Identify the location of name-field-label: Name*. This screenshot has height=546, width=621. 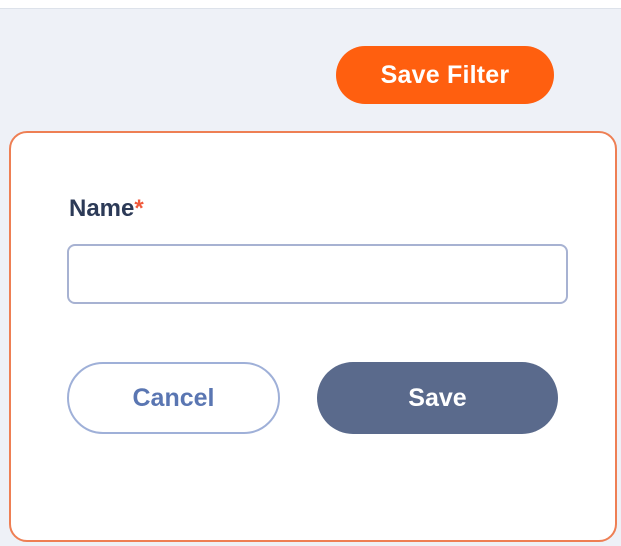
(106, 209).